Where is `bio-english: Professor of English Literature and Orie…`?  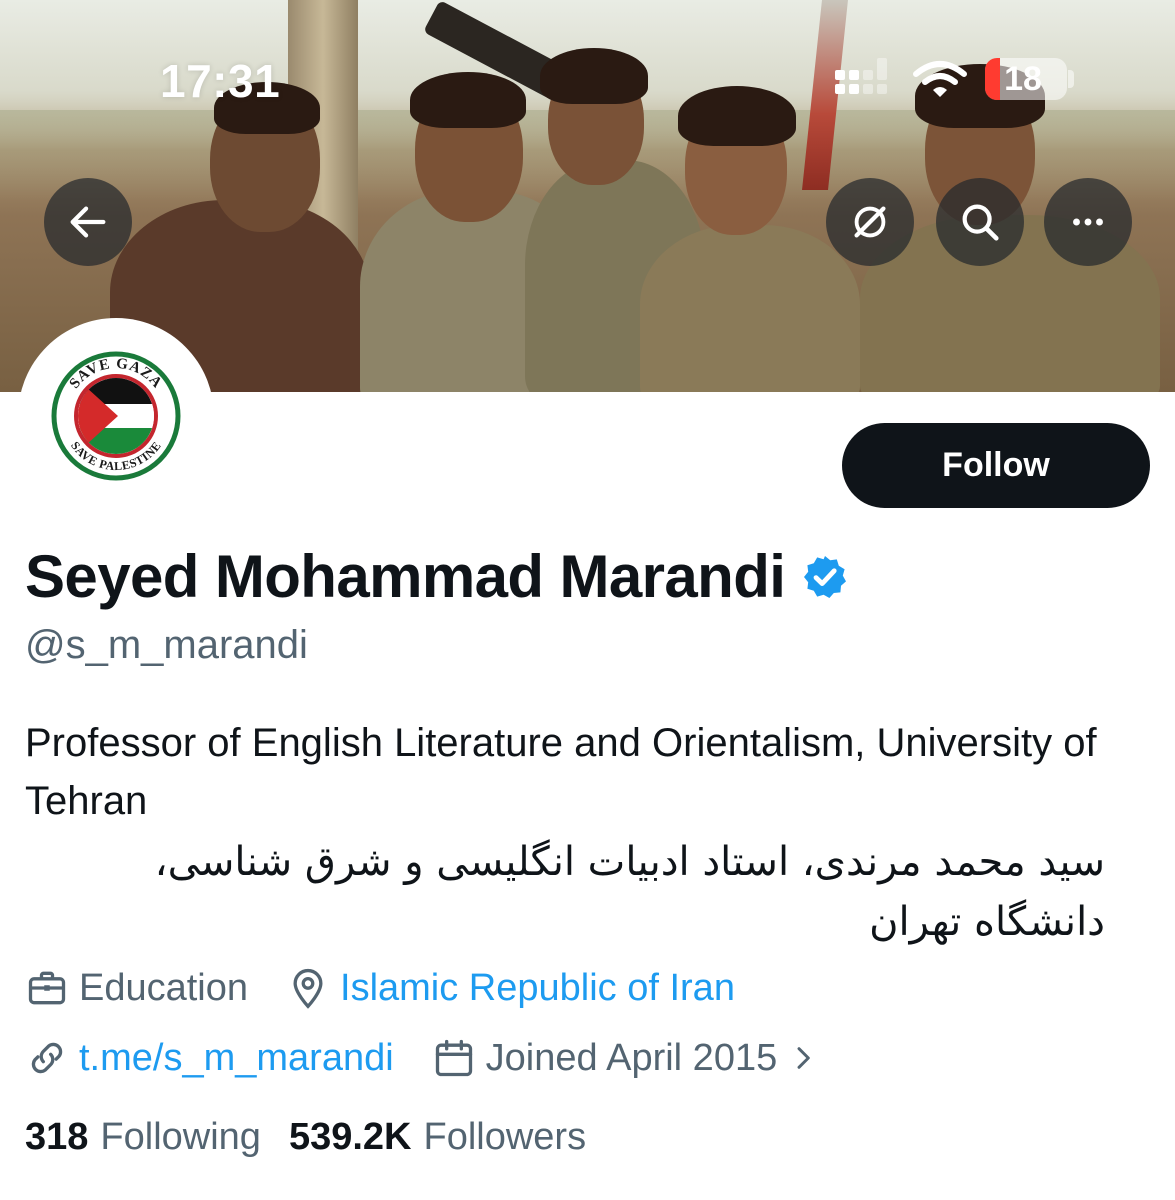
bio-english: Professor of English Literature and Orie… is located at coordinates (561, 772).